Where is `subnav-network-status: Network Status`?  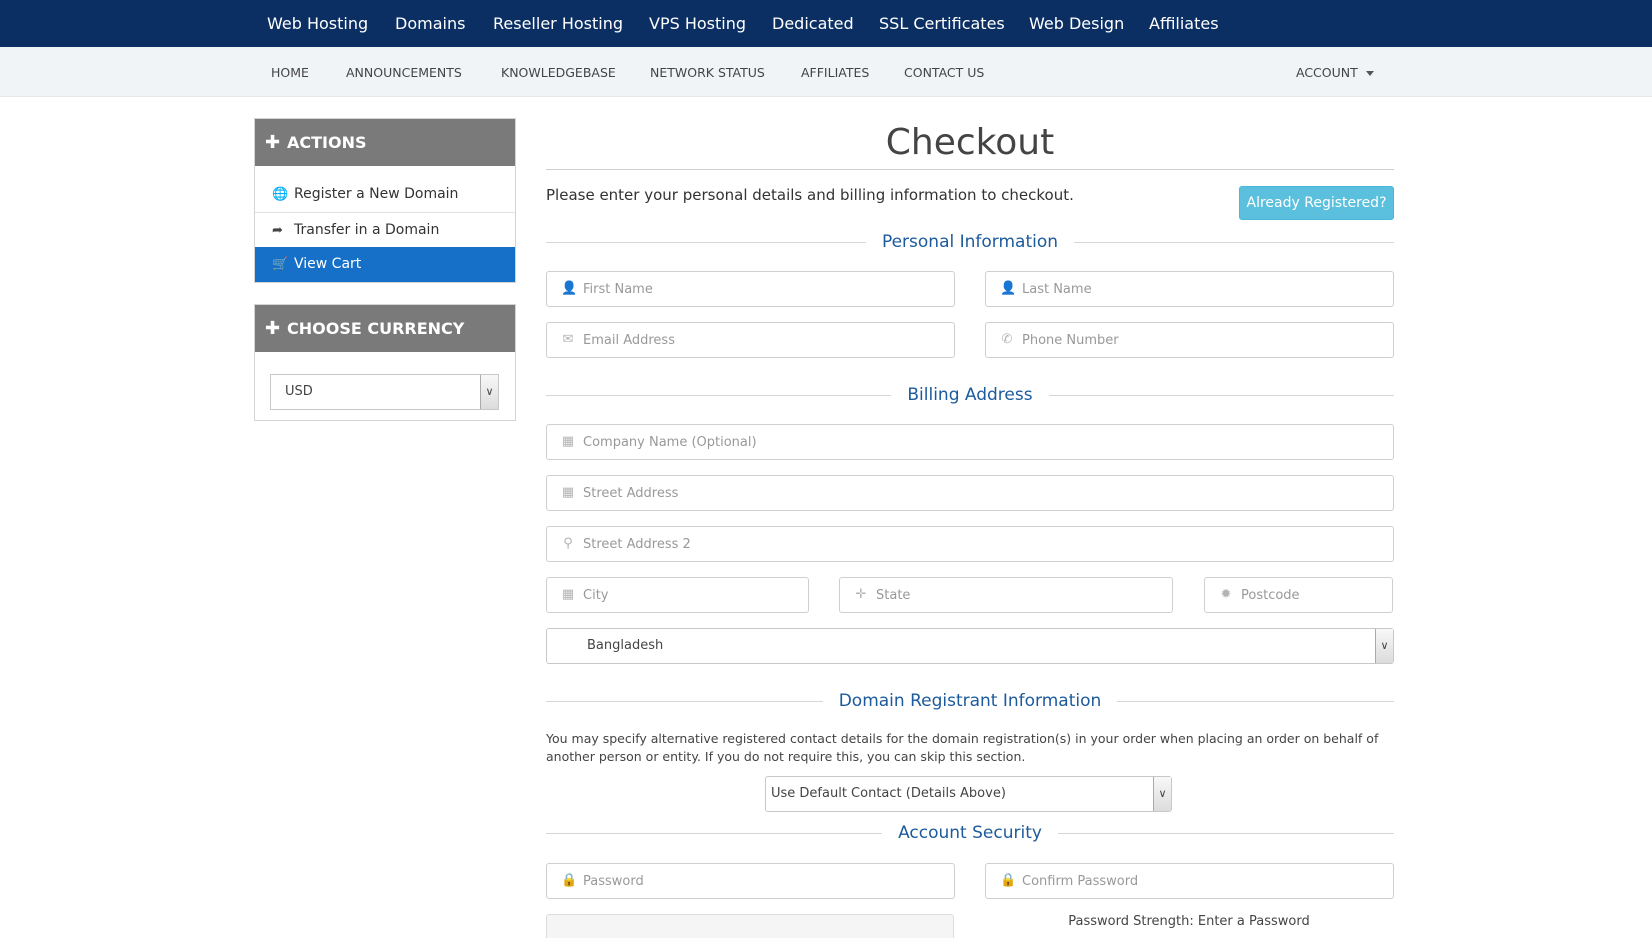 subnav-network-status: Network Status is located at coordinates (707, 73).